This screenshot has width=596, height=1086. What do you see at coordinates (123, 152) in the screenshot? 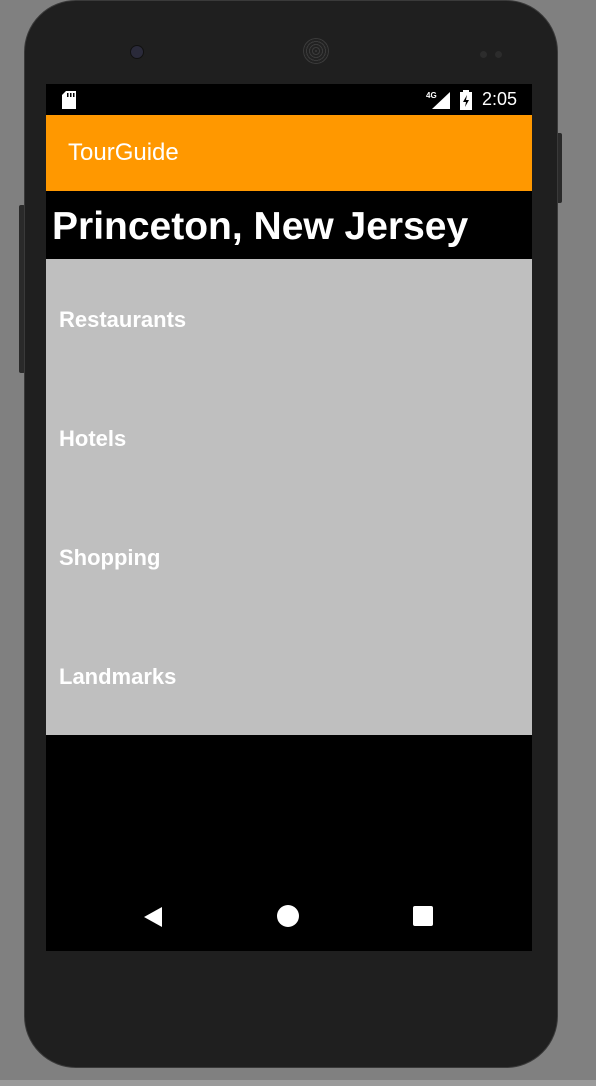
I see `app-title: TourGuide` at bounding box center [123, 152].